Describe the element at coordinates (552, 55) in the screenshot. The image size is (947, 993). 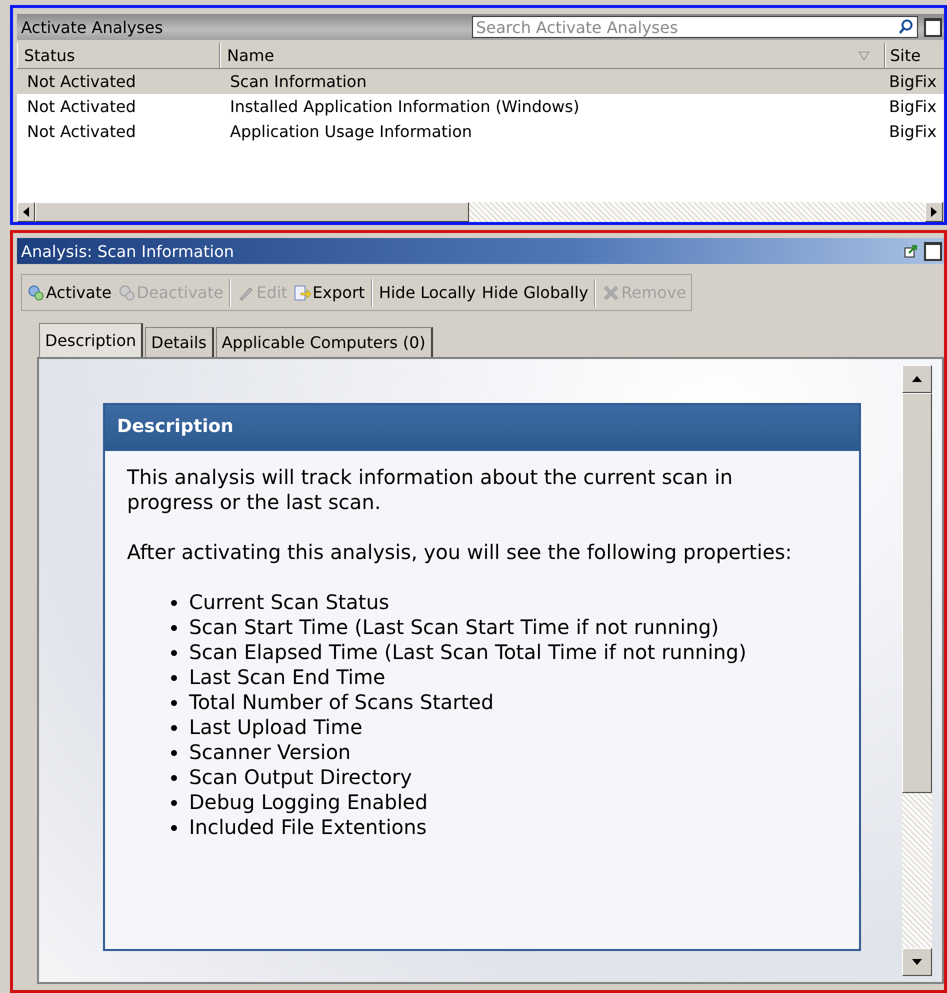
I see `column-header: Name` at that location.